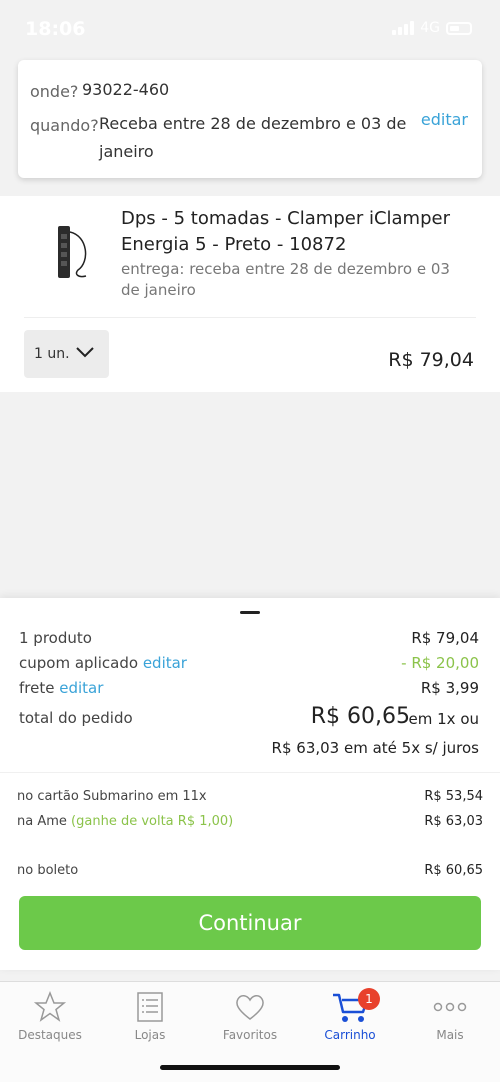 The width and height of the screenshot is (500, 1082). Describe the element at coordinates (52, 354) in the screenshot. I see `quantity-value: 1 un.` at that location.